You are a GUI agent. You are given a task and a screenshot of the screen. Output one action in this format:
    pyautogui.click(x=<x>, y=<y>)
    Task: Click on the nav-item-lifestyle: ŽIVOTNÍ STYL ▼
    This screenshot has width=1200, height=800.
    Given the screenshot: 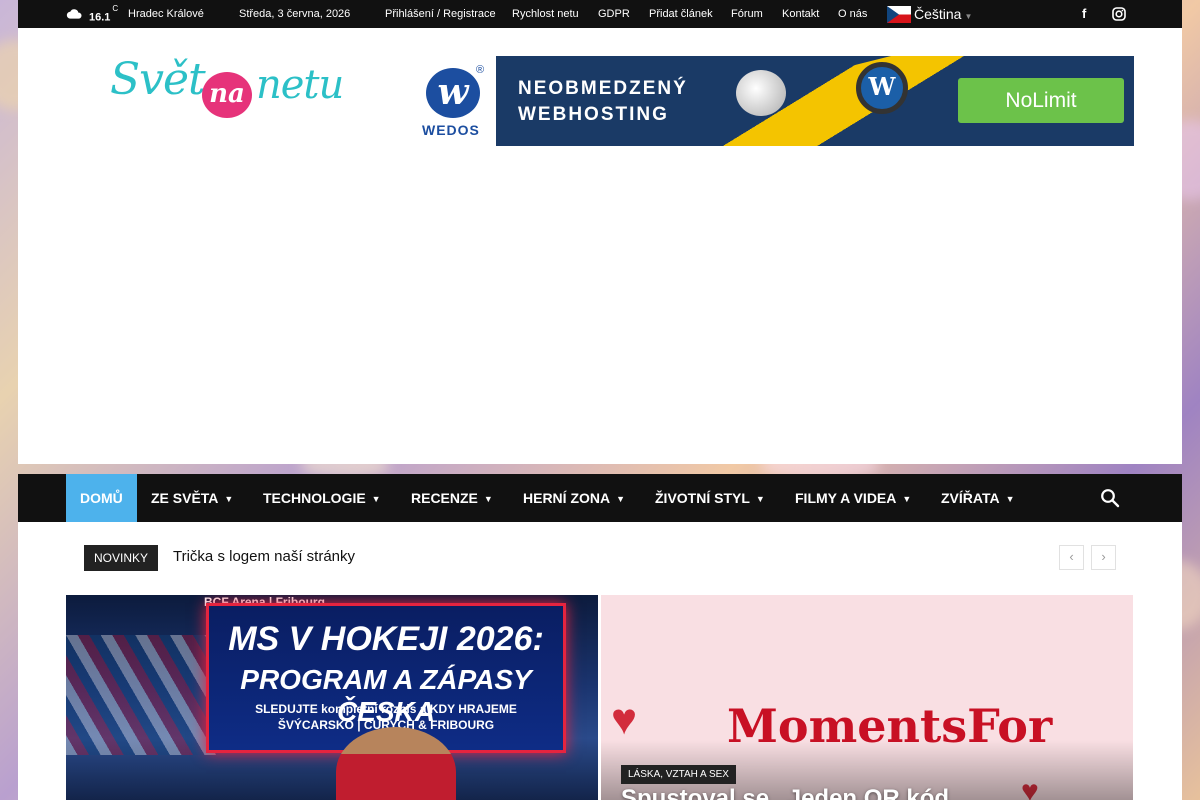 What is the action you would take?
    pyautogui.click(x=710, y=498)
    